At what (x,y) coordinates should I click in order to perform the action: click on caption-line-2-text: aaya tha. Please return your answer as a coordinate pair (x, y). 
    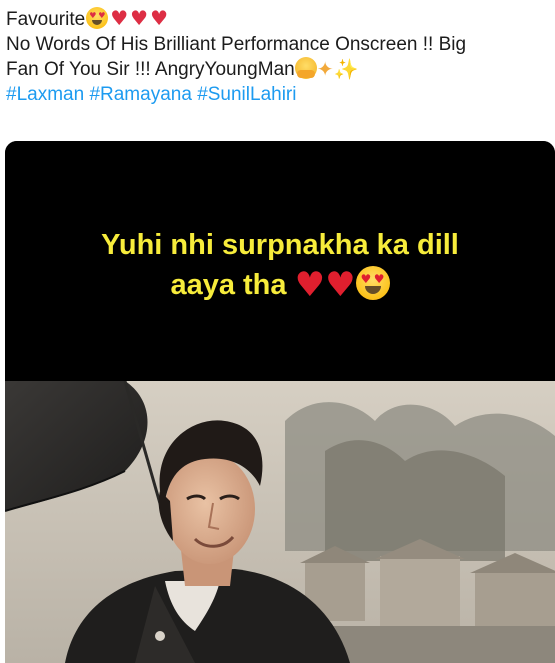
    Looking at the image, I should click on (228, 285).